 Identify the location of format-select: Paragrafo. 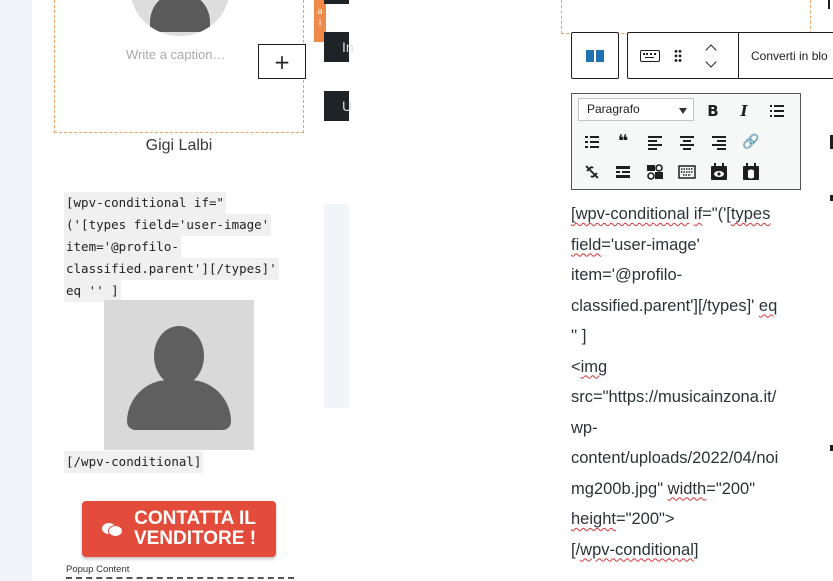
(636, 109).